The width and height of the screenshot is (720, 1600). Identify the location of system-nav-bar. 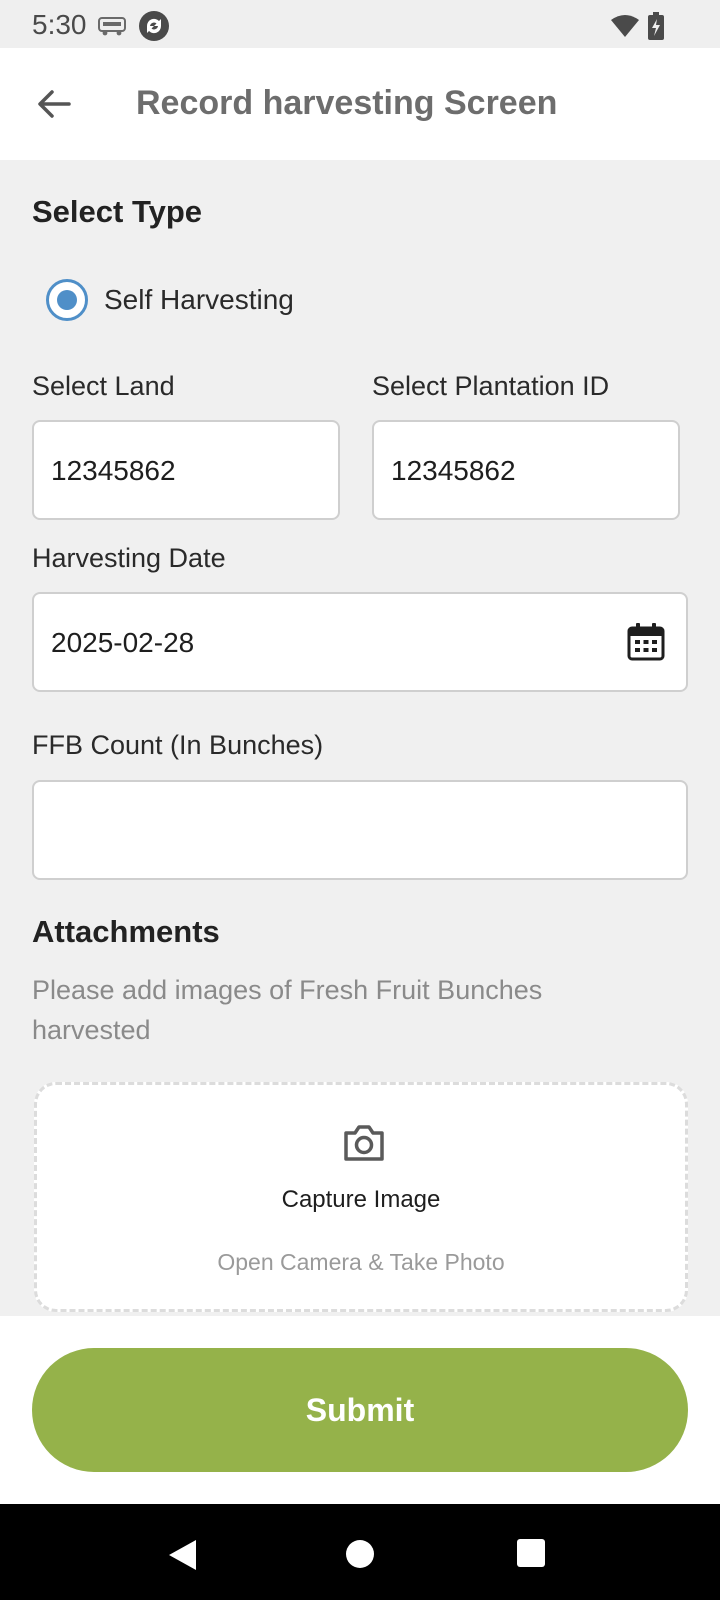
(360, 1552).